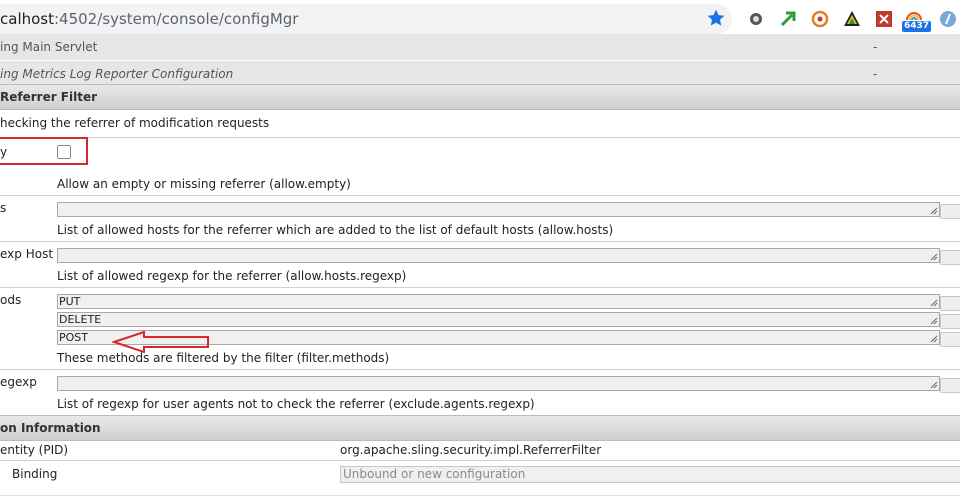  What do you see at coordinates (34, 450) in the screenshot?
I see `pid-label: entity (PID)` at bounding box center [34, 450].